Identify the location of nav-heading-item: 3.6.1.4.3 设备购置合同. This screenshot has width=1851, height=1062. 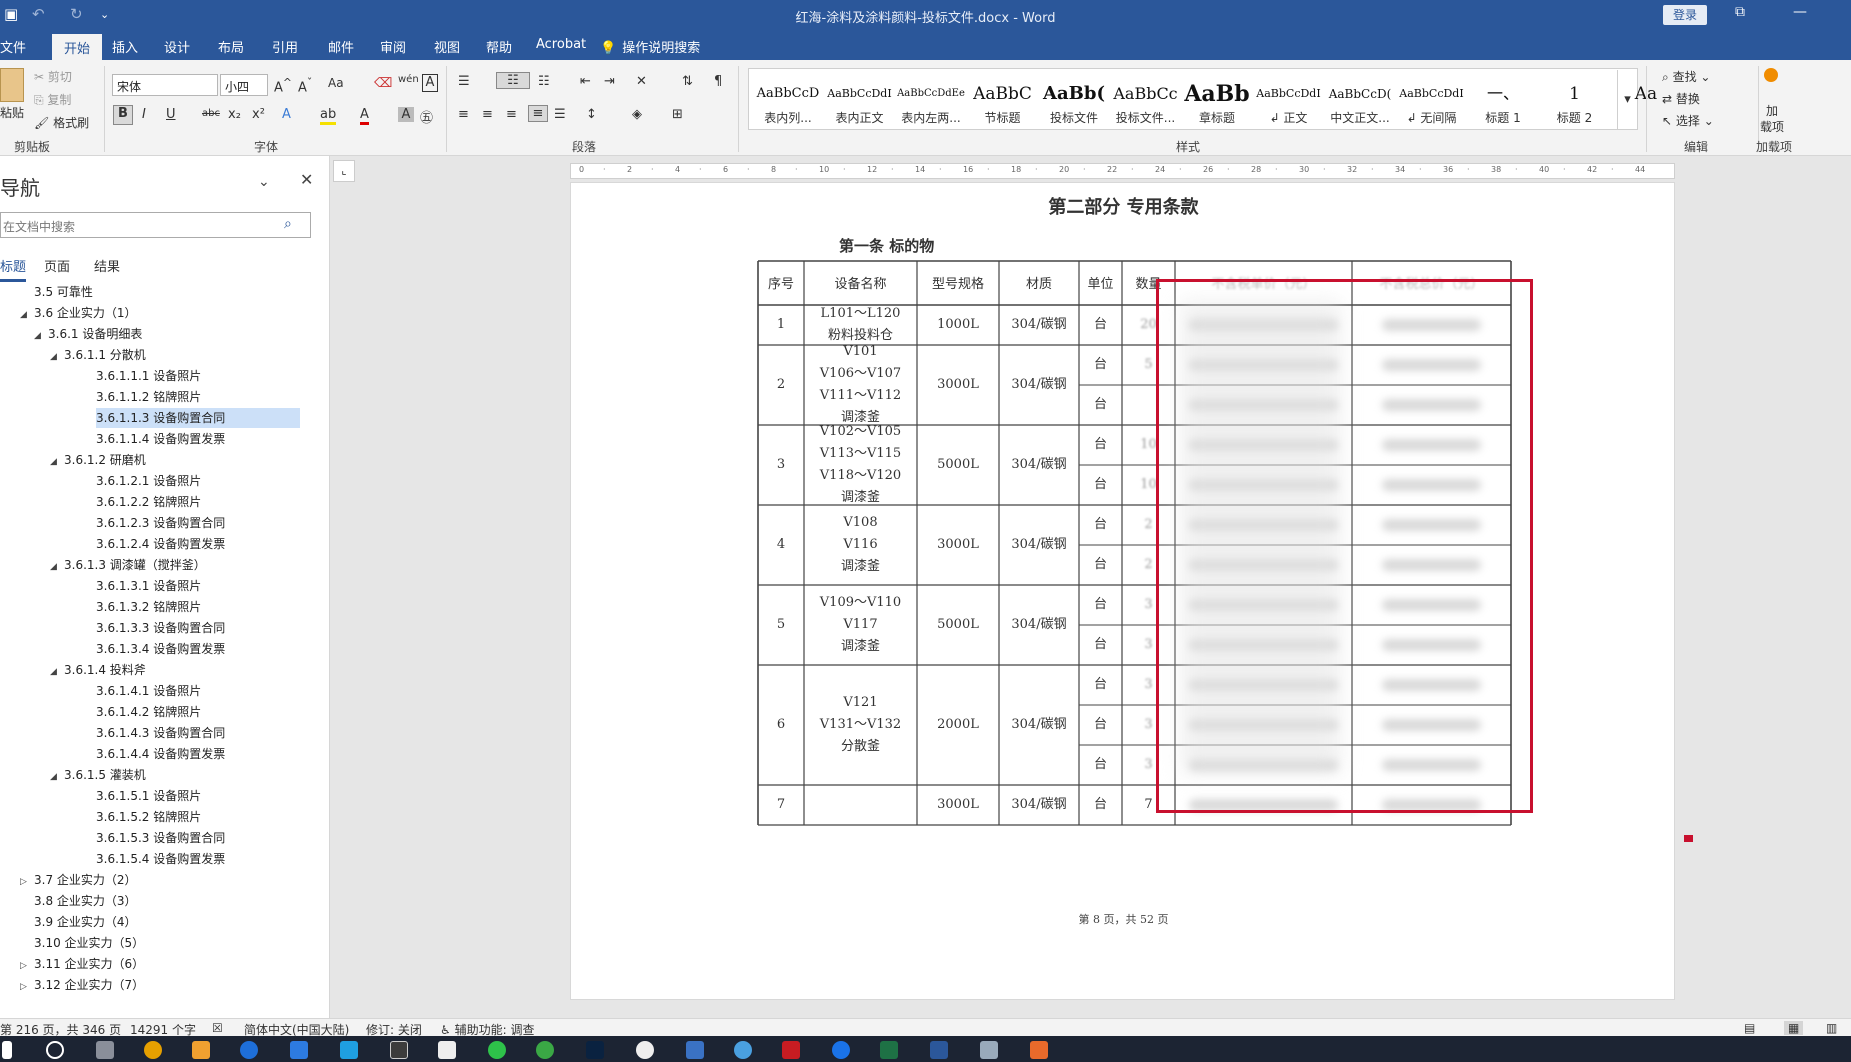
(160, 733).